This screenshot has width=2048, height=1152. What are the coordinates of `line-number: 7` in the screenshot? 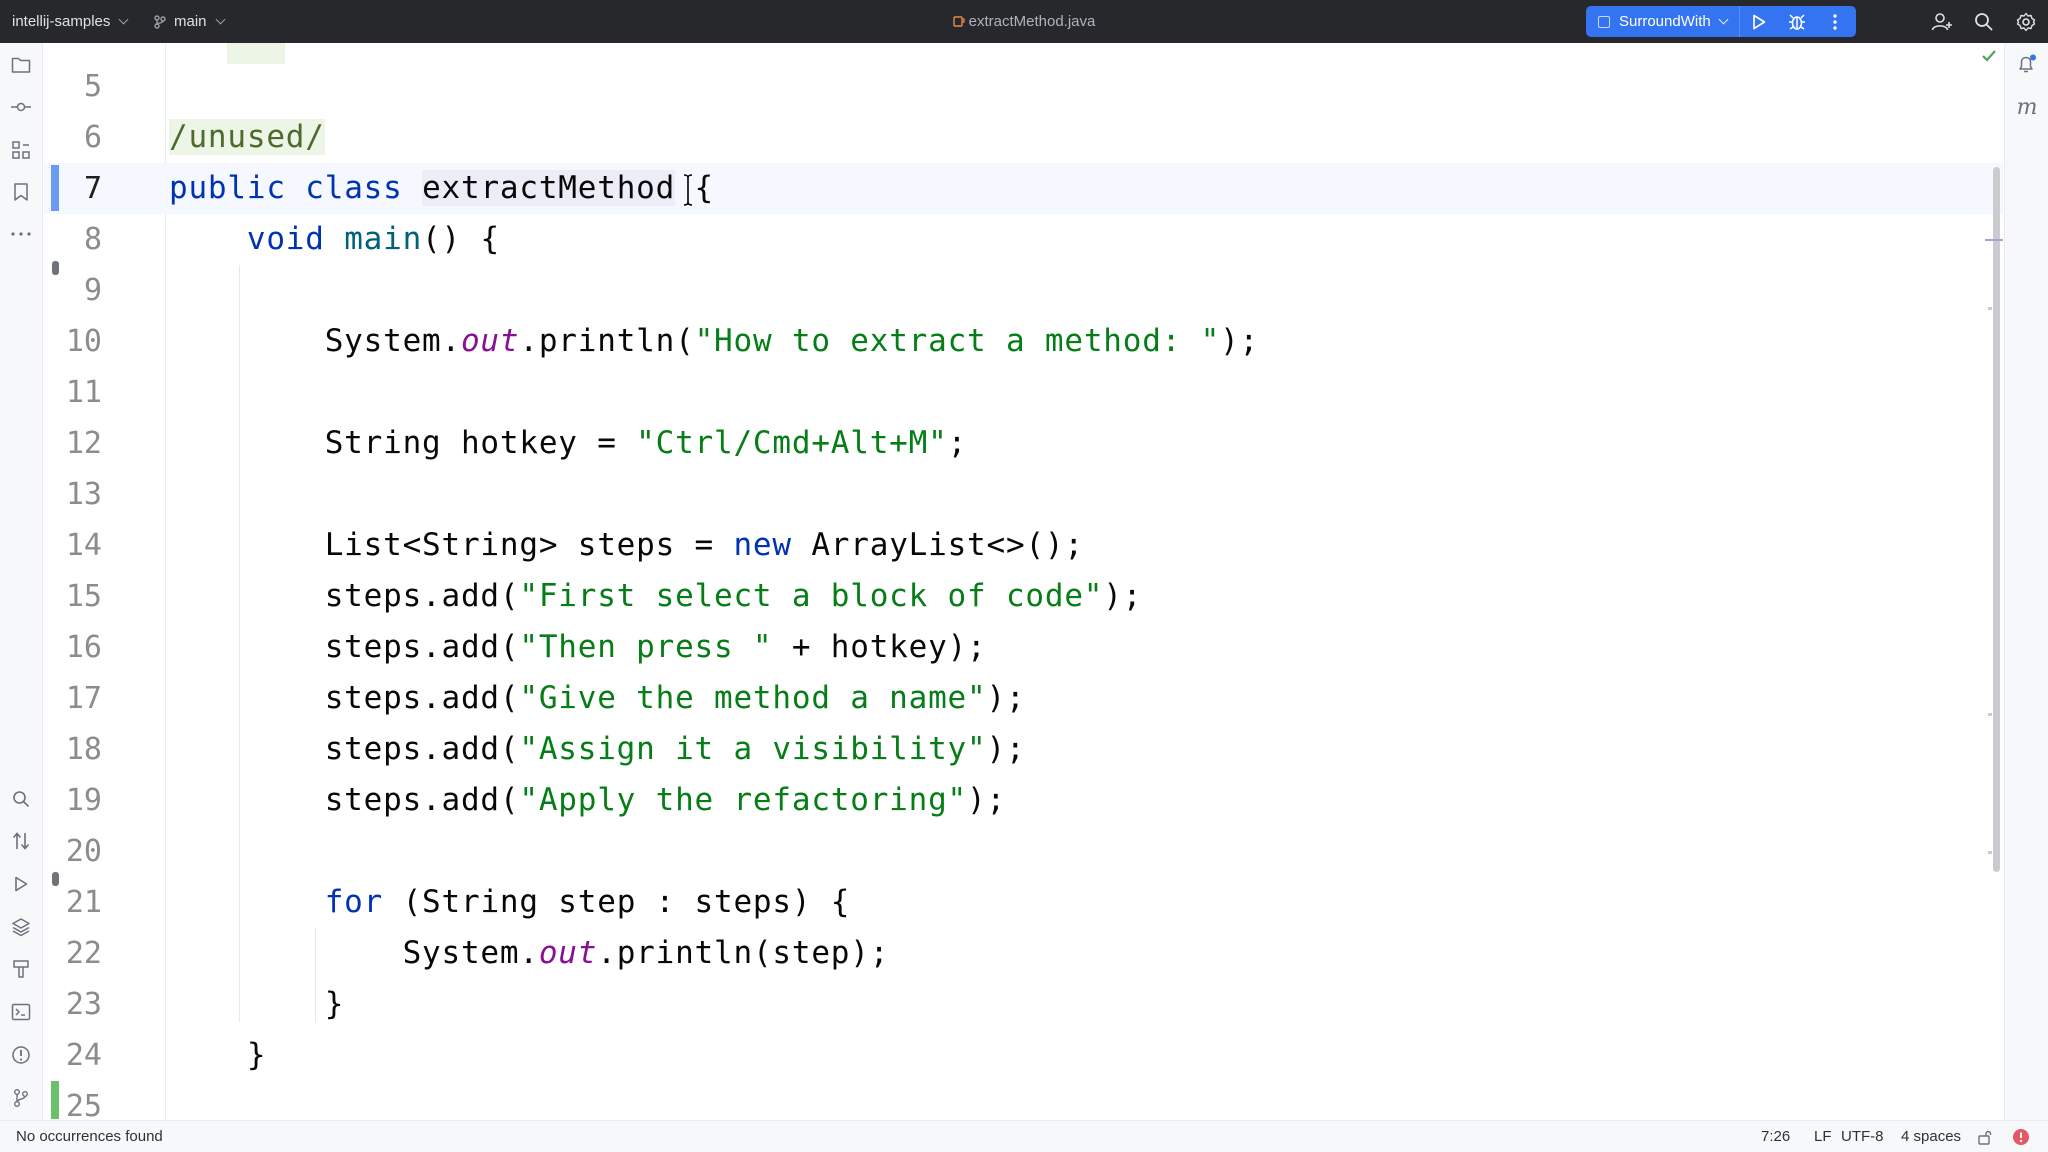 It's located at (92, 188).